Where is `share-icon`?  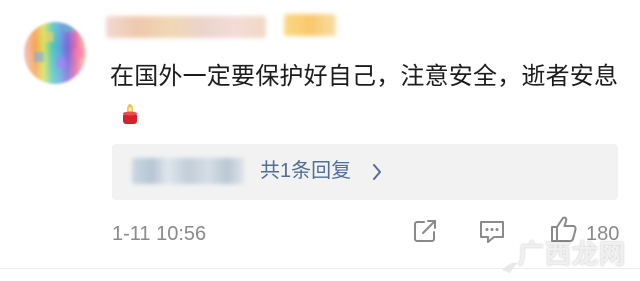 share-icon is located at coordinates (425, 233).